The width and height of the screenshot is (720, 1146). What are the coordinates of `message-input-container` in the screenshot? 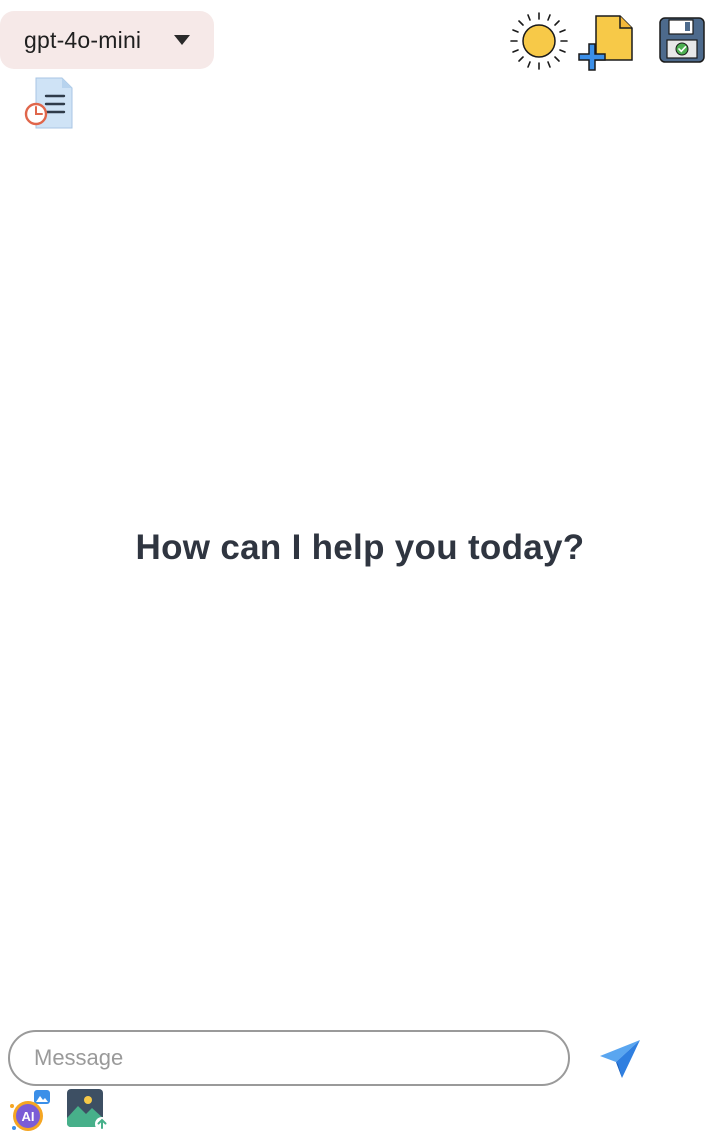 It's located at (289, 1058).